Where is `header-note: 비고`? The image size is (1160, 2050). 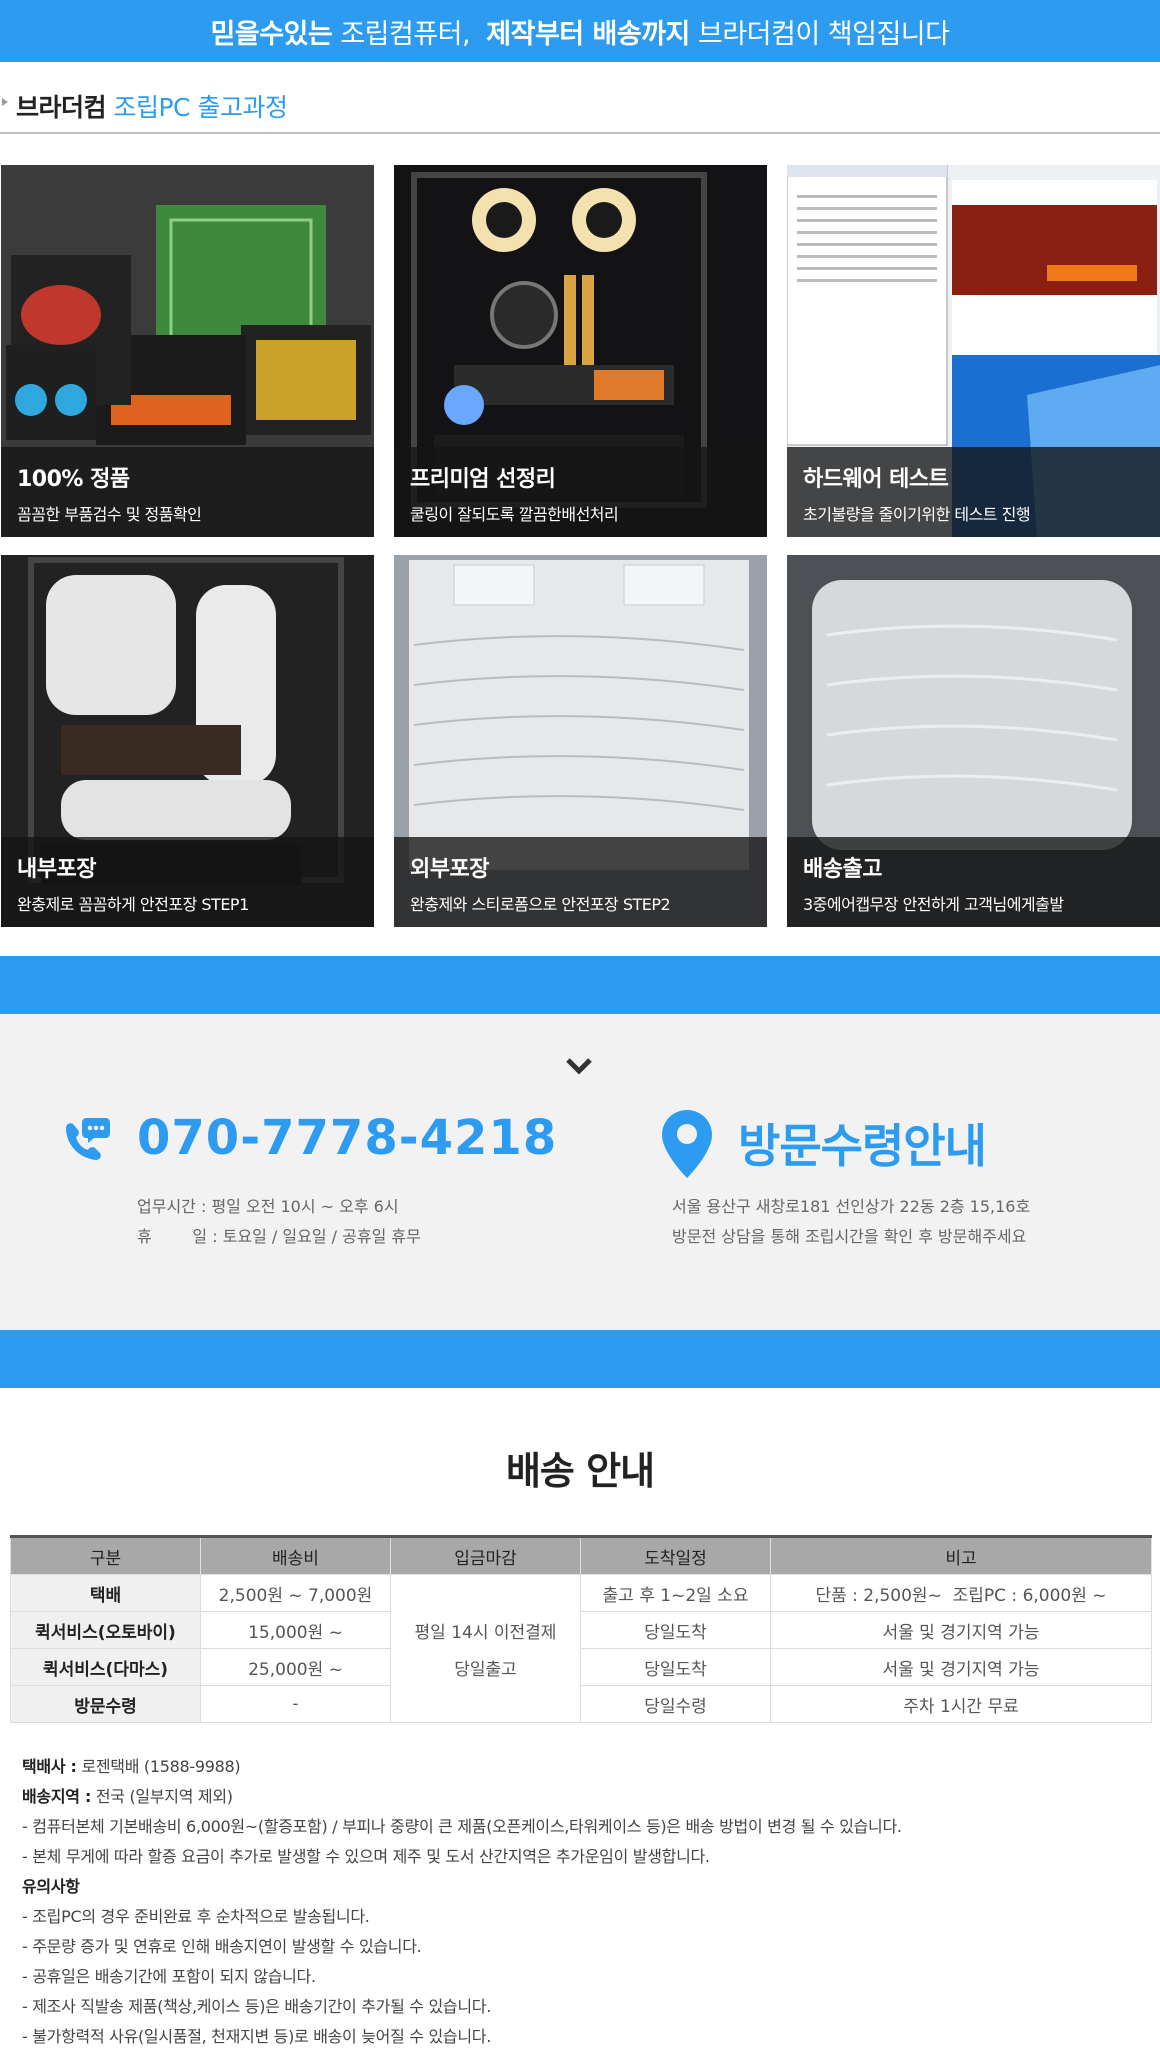 header-note: 비고 is located at coordinates (961, 1555).